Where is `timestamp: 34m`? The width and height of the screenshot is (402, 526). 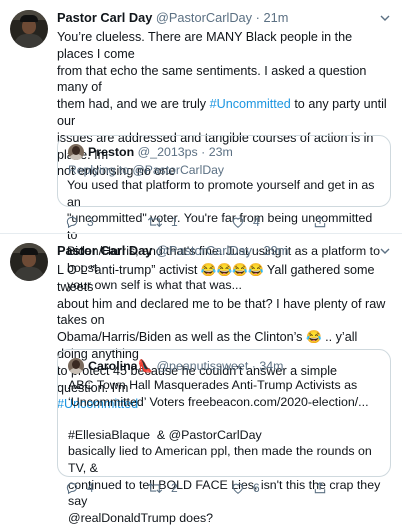 timestamp: 34m is located at coordinates (271, 366).